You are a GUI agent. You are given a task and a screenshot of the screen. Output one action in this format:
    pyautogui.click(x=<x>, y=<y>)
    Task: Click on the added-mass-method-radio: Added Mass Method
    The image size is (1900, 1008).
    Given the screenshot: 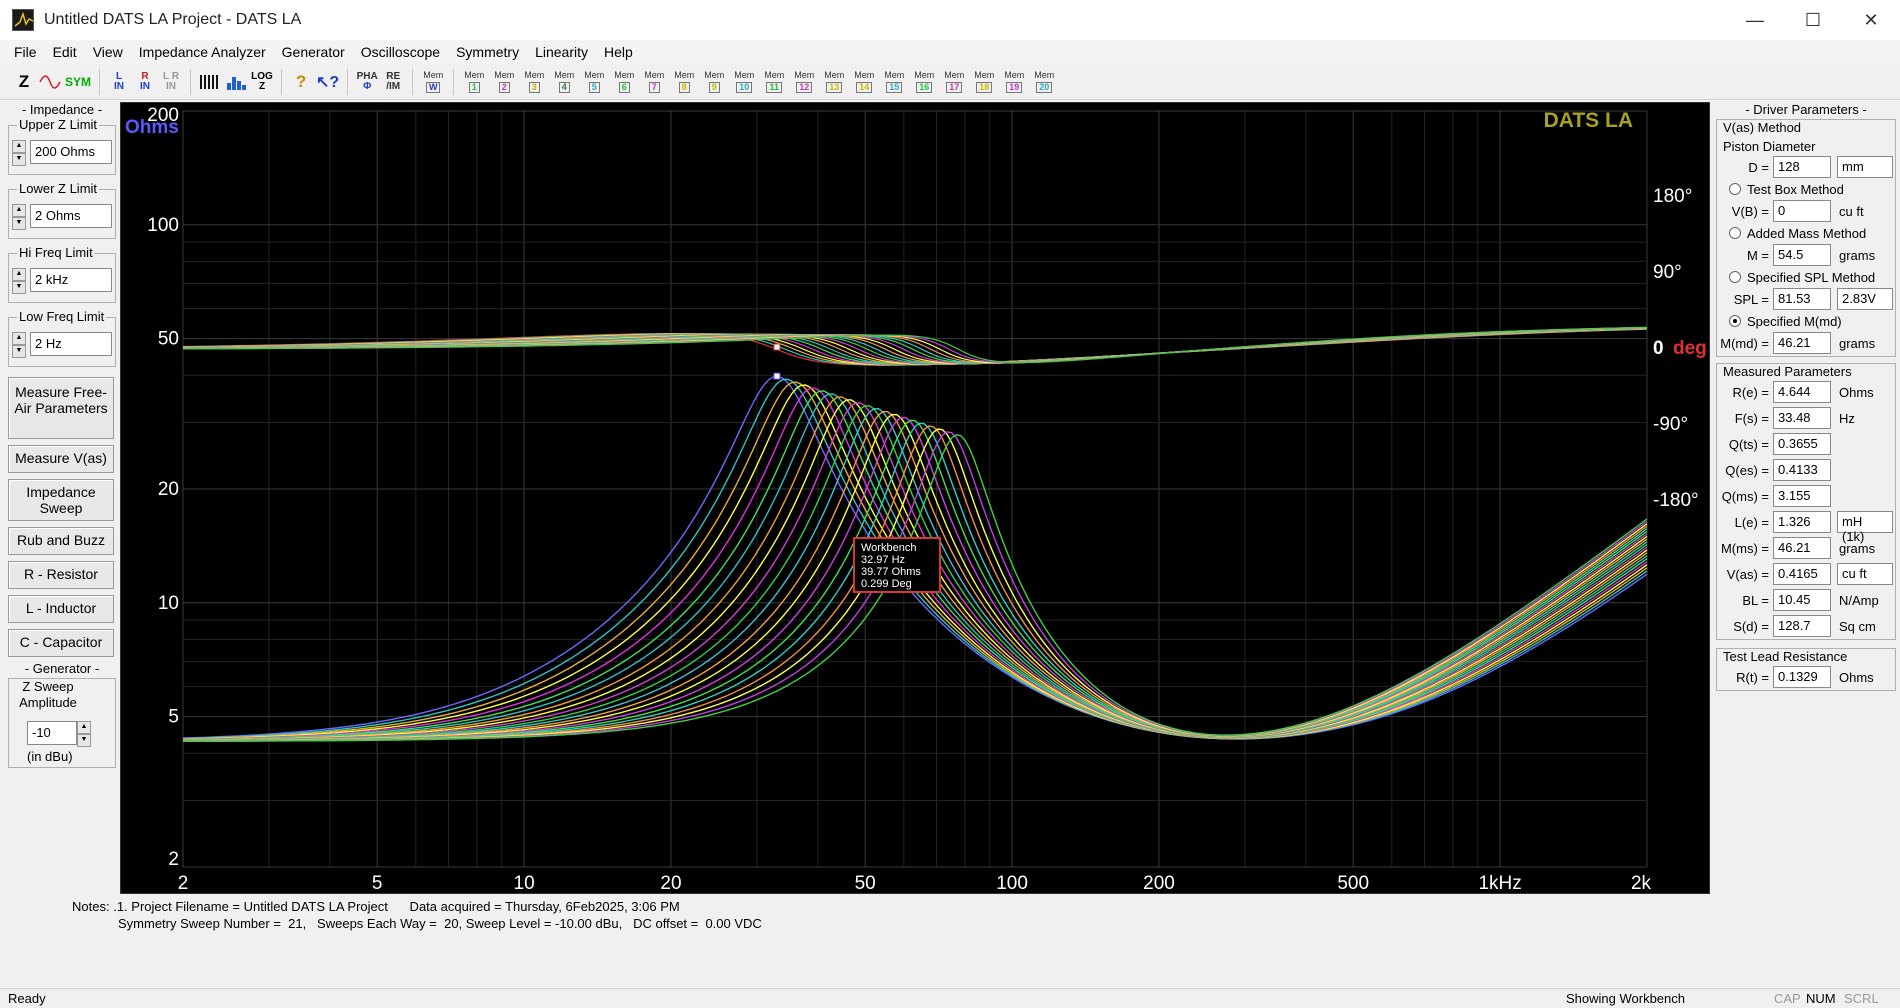 What is the action you would take?
    pyautogui.click(x=1806, y=233)
    